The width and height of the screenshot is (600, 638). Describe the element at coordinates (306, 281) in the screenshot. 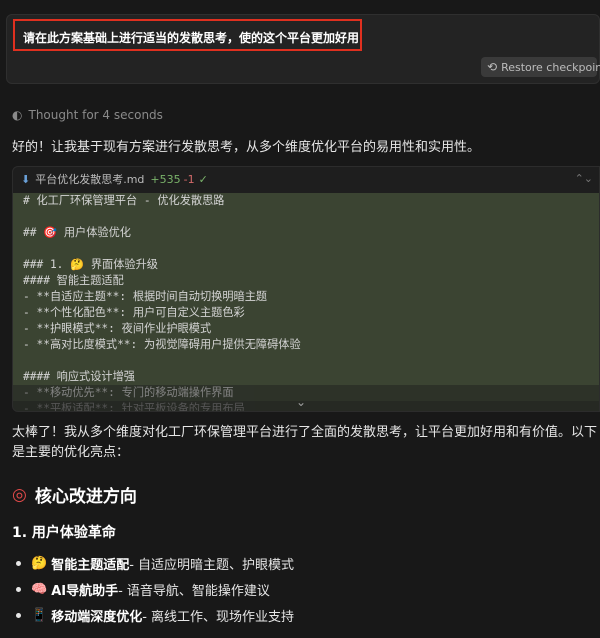

I see `code-line: #### 智能主题适配` at that location.